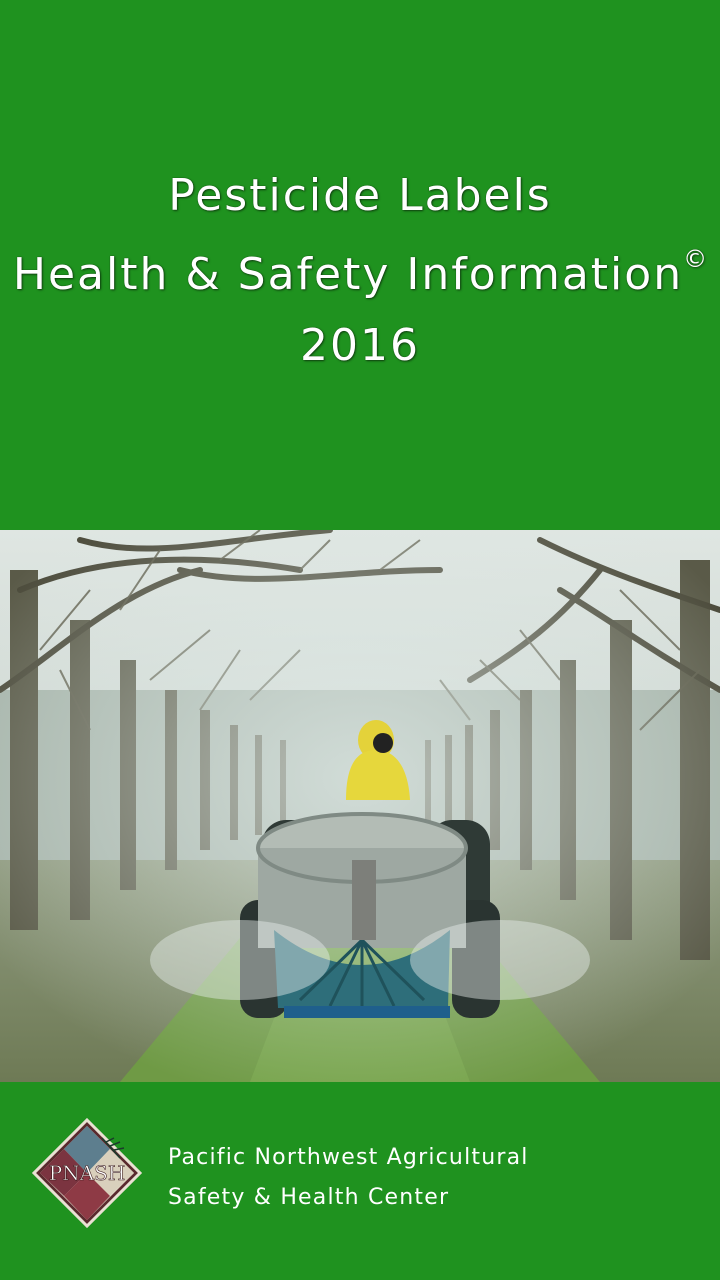  What do you see at coordinates (360, 195) in the screenshot?
I see `title-line-1: Pesticide Labels` at bounding box center [360, 195].